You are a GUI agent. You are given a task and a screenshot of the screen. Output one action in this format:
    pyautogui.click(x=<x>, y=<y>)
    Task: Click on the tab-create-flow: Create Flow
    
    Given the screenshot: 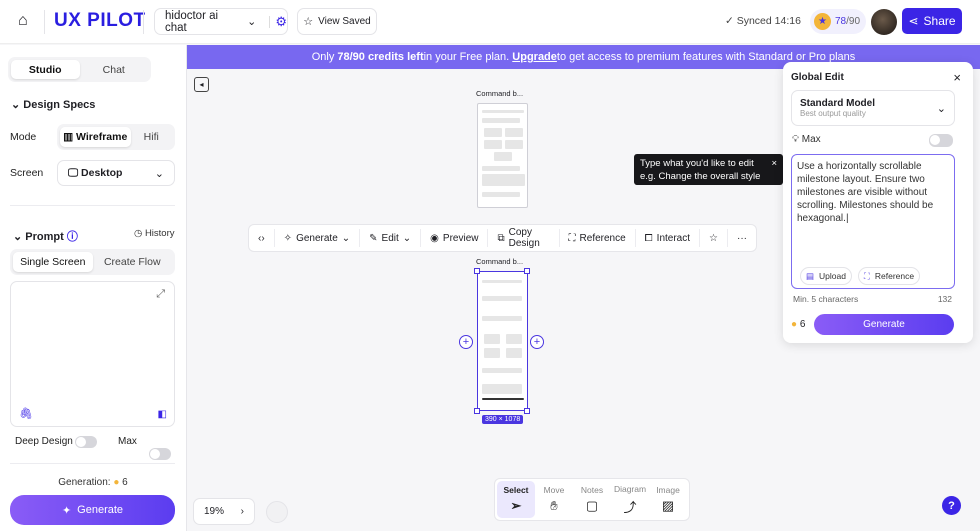 What is the action you would take?
    pyautogui.click(x=133, y=262)
    